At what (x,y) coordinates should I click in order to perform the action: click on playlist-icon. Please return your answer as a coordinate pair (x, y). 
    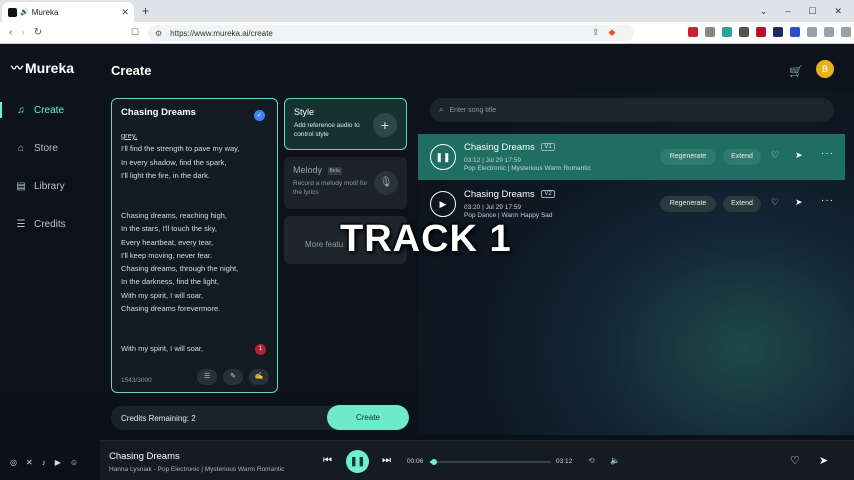
    Looking at the image, I should click on (829, 32).